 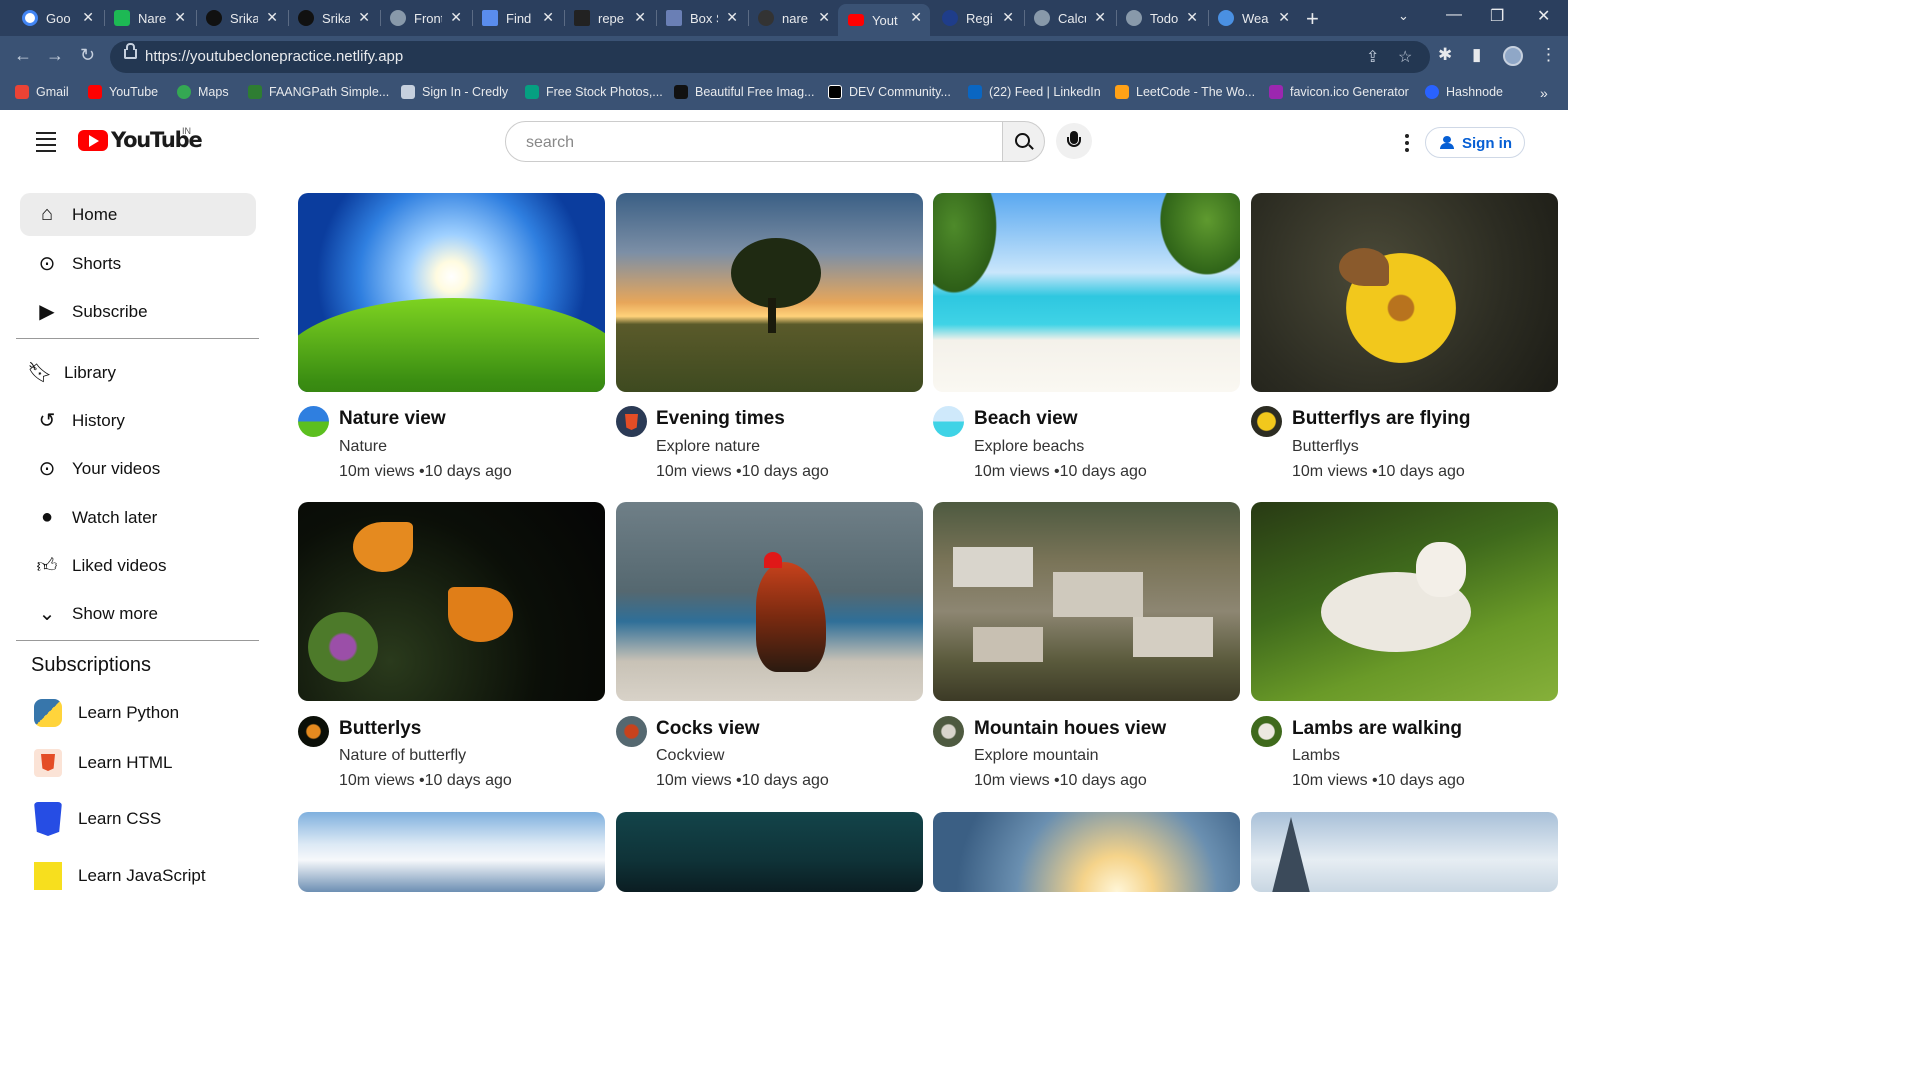 What do you see at coordinates (130, 372) in the screenshot?
I see `sidebar-item-library: 🔖︎ Library` at bounding box center [130, 372].